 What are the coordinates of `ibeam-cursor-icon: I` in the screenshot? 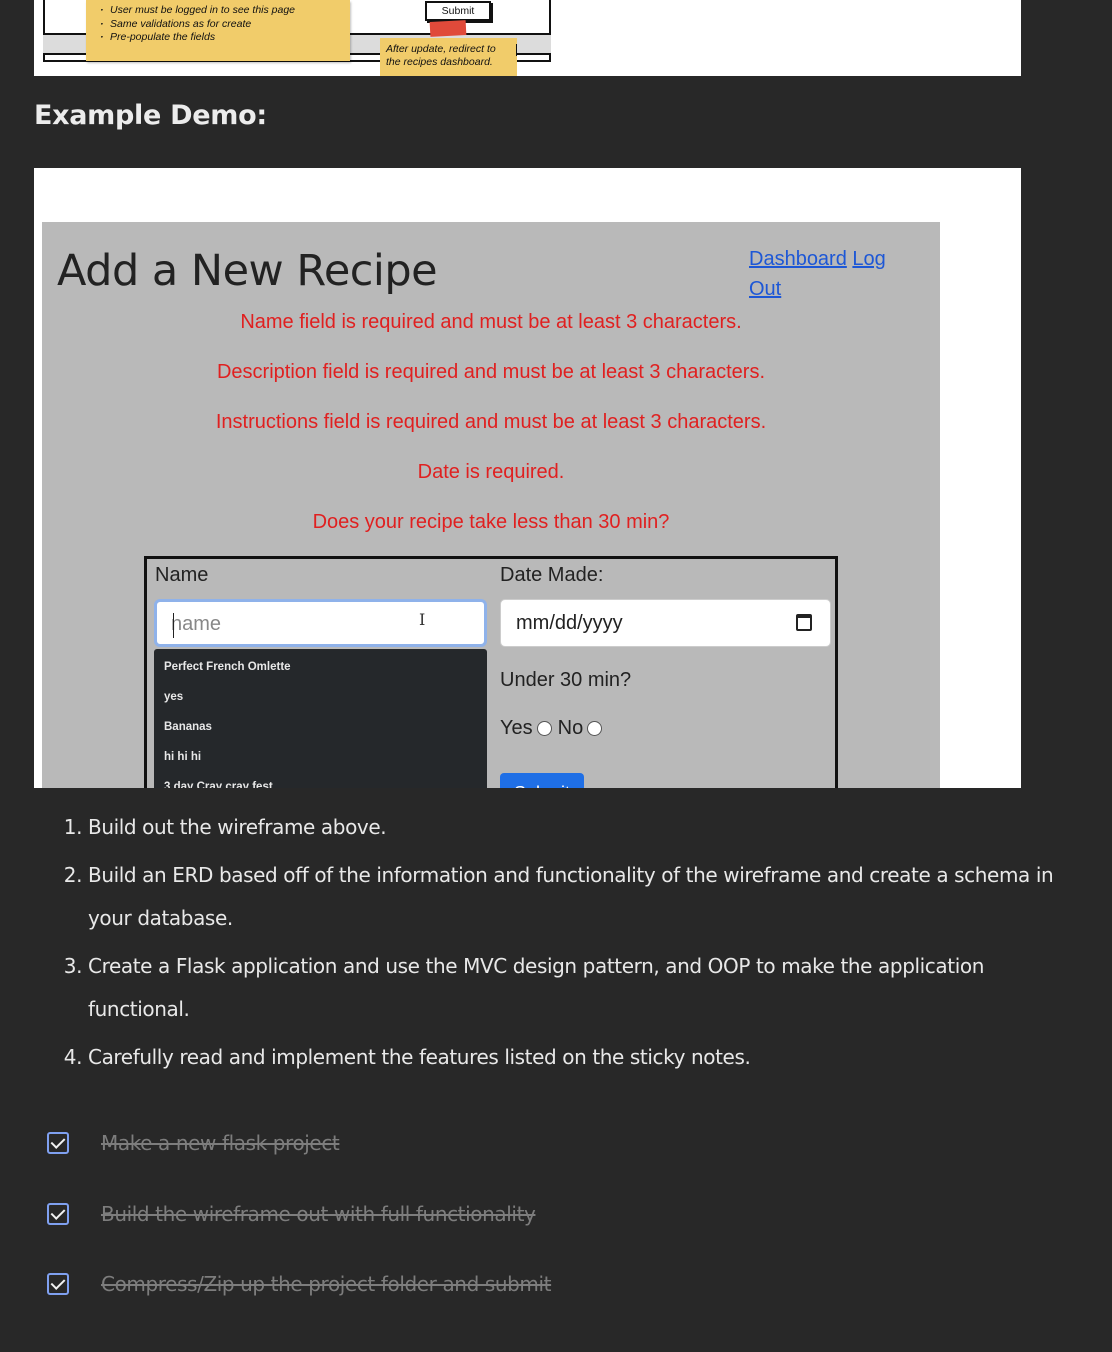 It's located at (422, 619).